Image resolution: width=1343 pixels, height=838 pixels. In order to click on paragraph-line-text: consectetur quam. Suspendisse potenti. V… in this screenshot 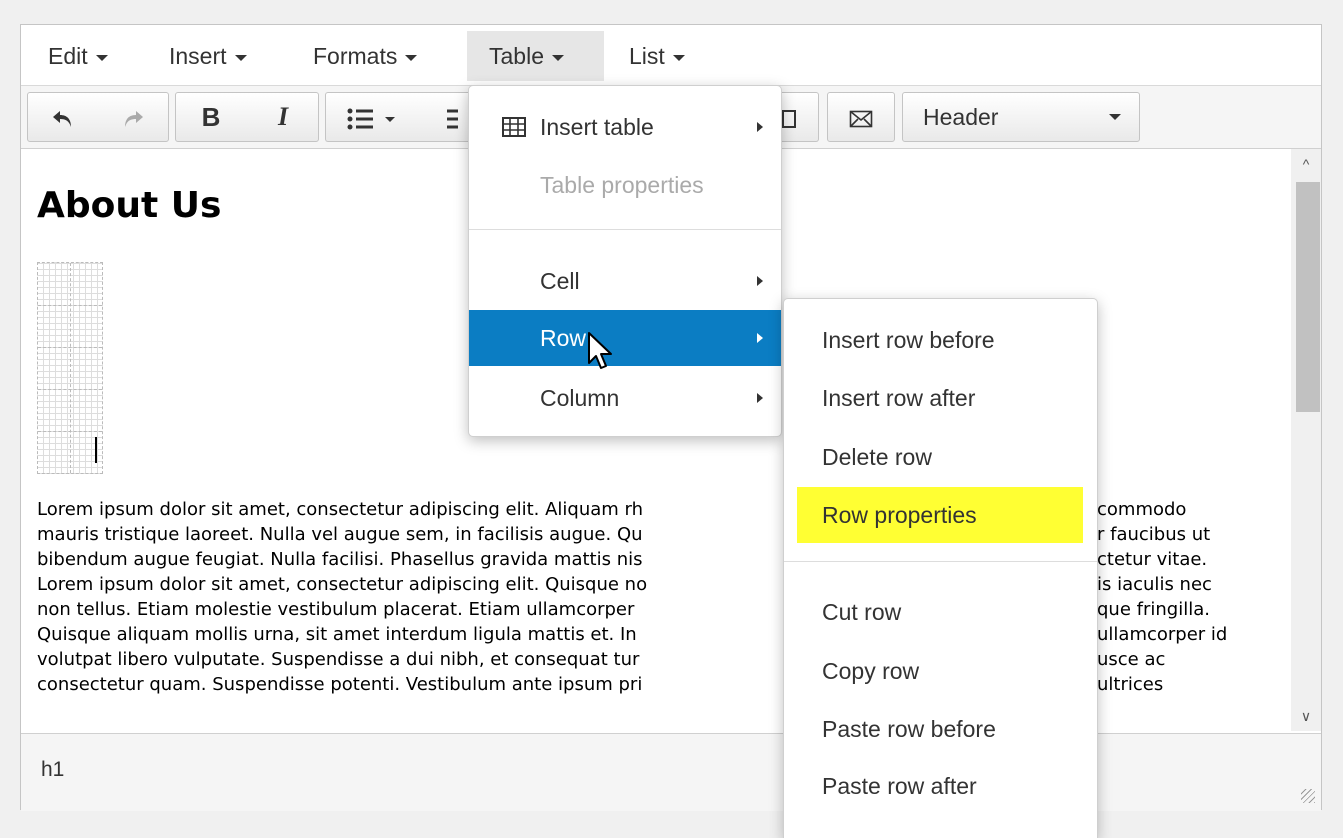, I will do `click(340, 684)`.